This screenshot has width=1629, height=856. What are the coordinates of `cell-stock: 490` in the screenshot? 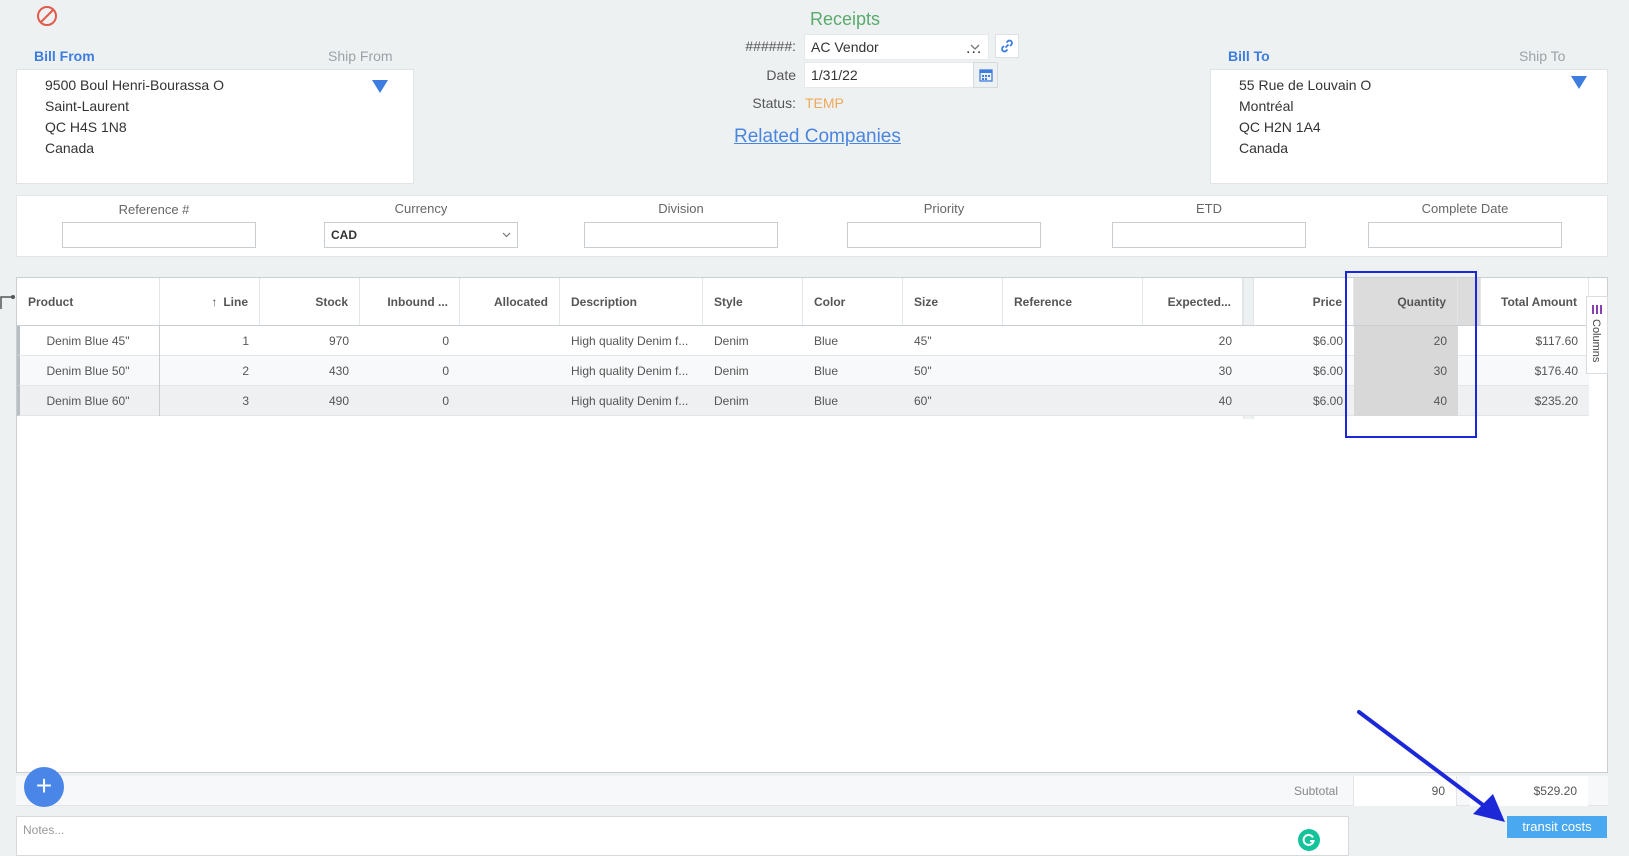 It's located at (310, 401).